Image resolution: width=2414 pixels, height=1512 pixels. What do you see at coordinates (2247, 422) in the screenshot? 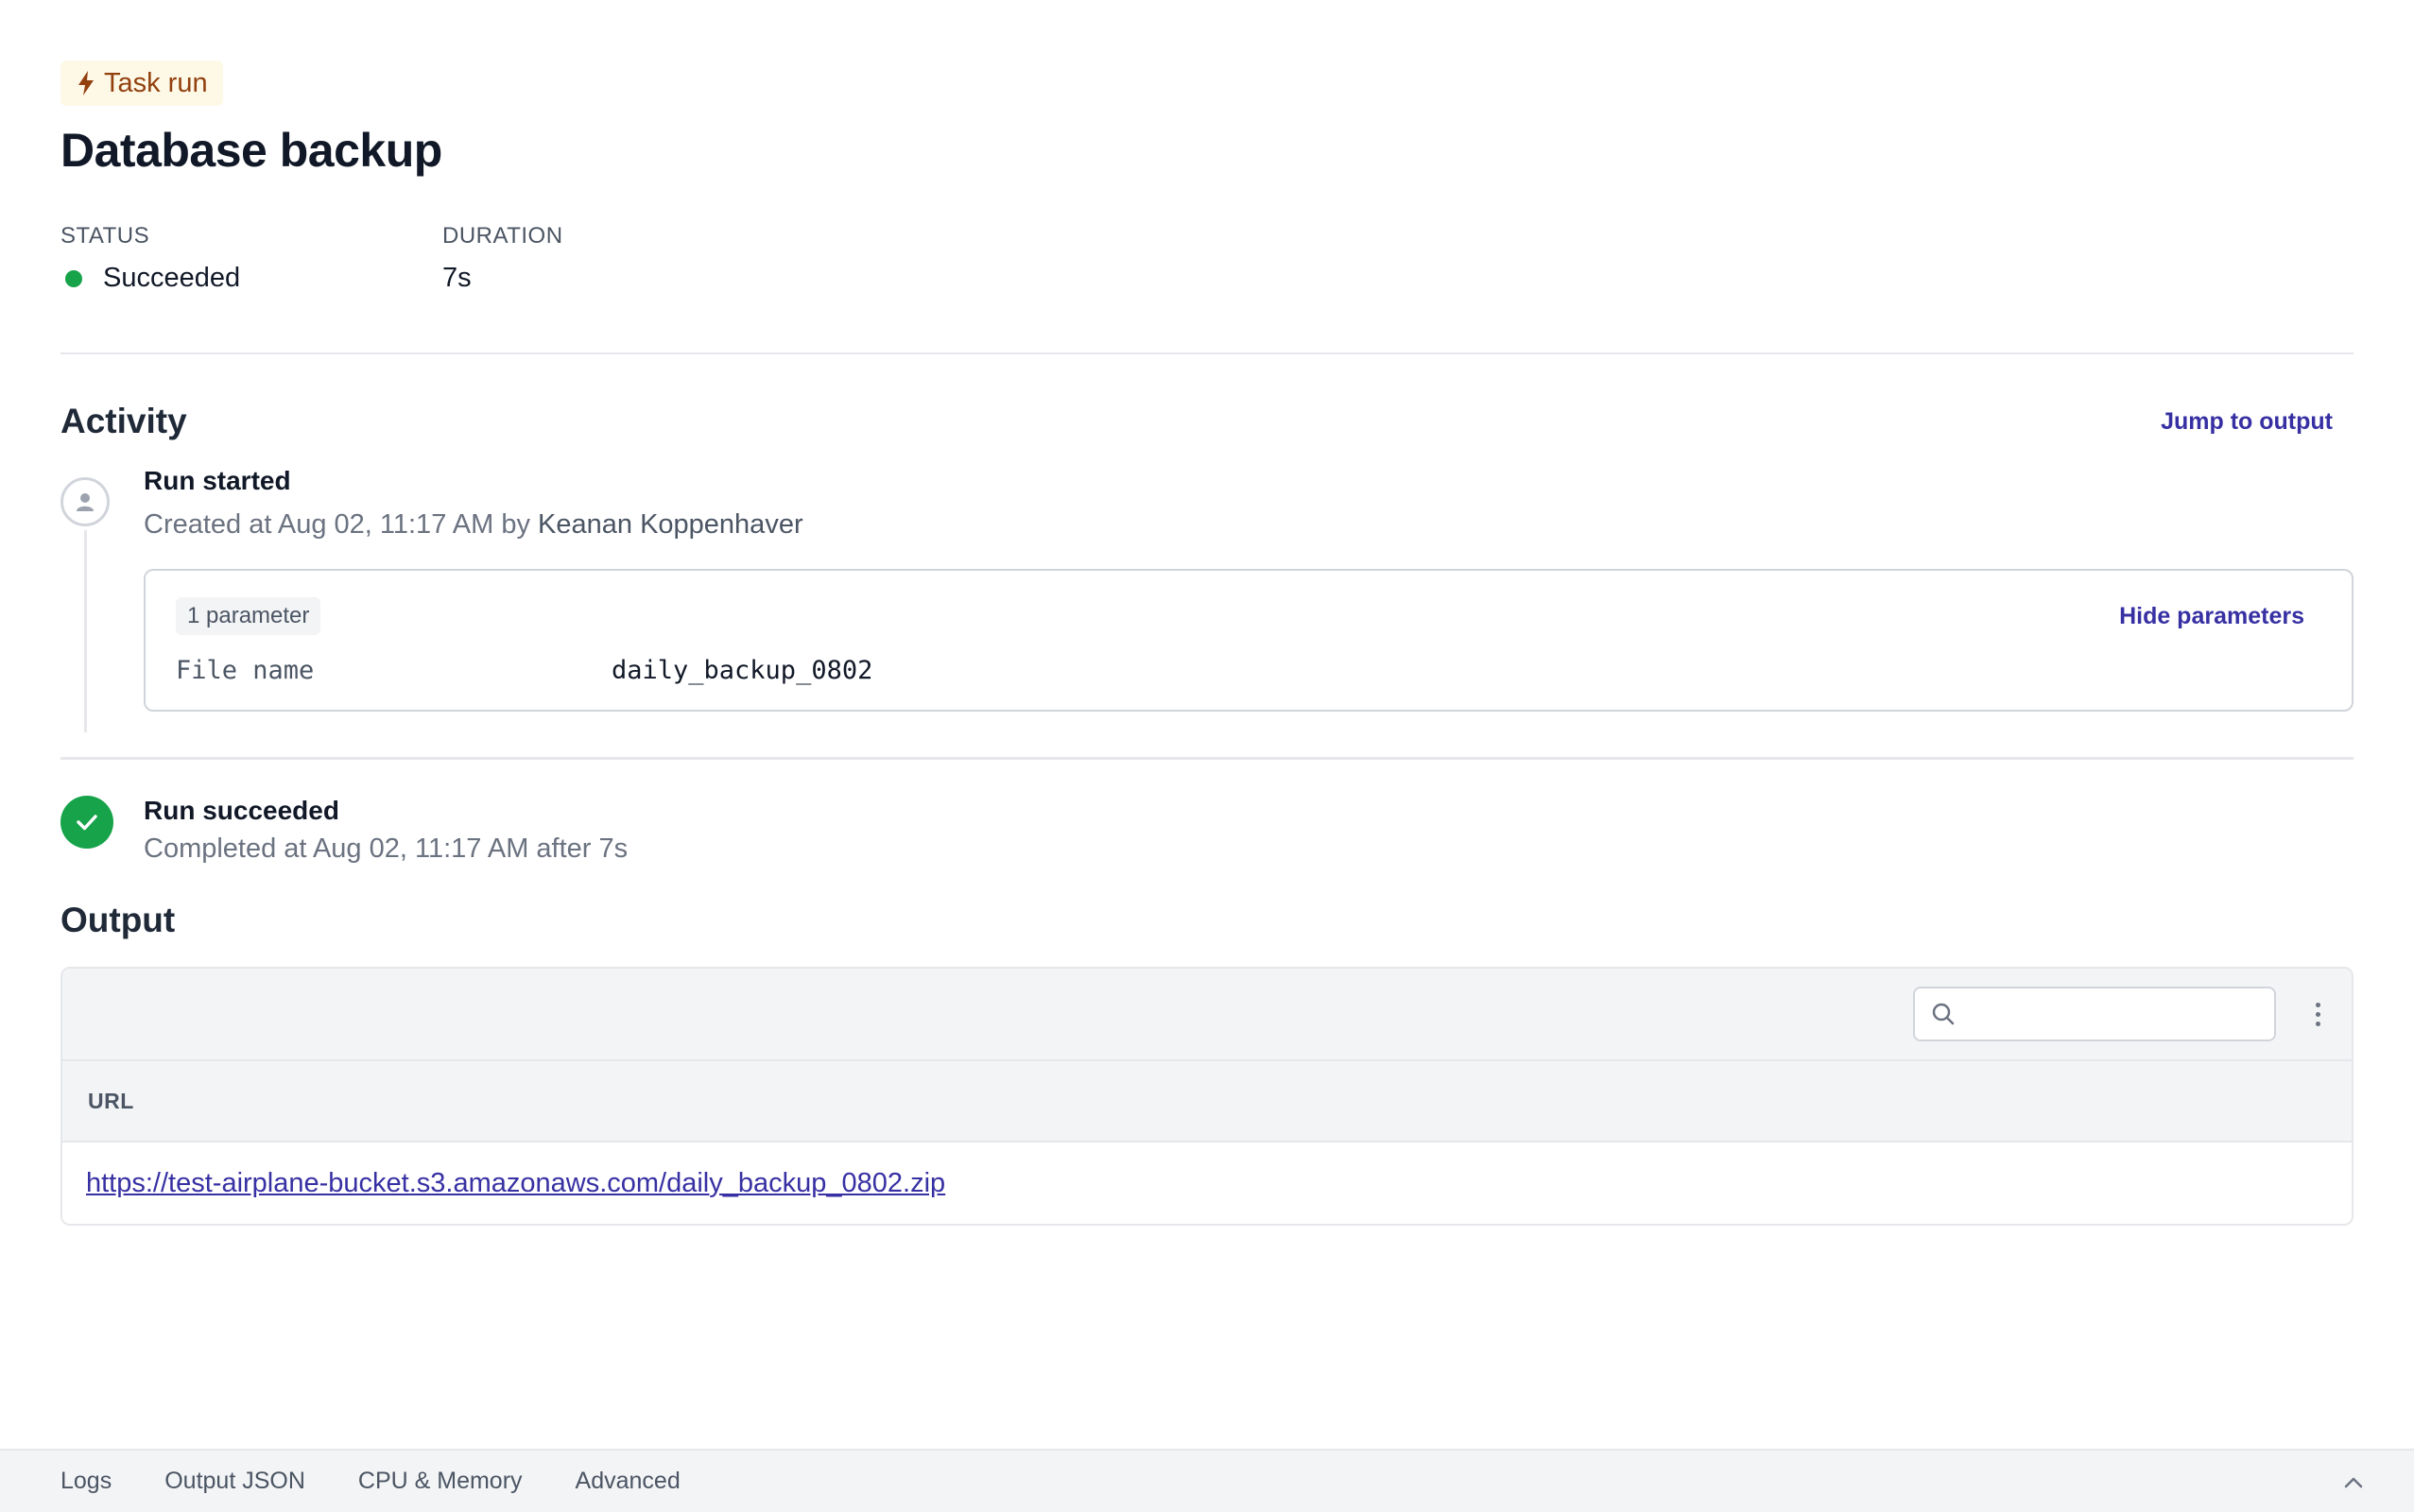
I see `jump-to-output-link: Jump to output` at bounding box center [2247, 422].